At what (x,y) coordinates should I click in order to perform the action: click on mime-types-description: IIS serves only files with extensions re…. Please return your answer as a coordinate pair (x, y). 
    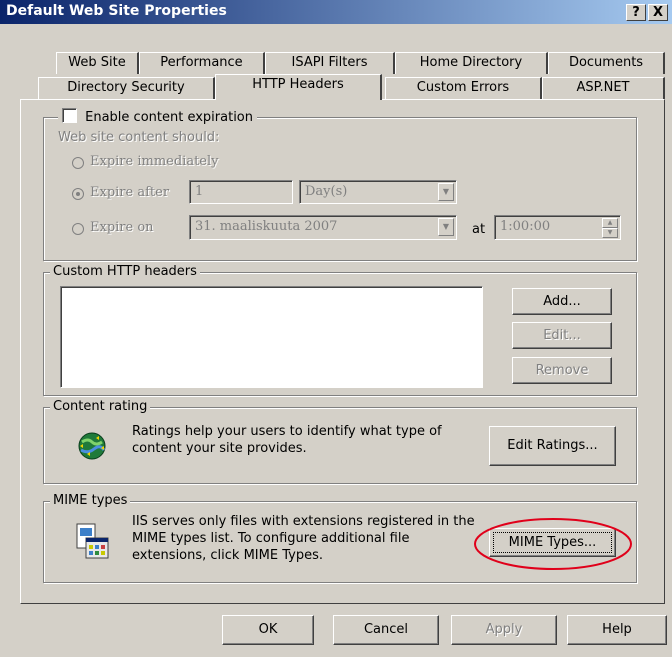
    Looking at the image, I should click on (303, 538).